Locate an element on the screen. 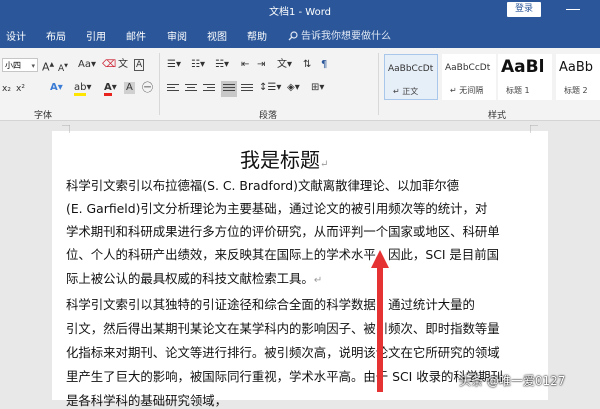 This screenshot has height=409, width=600. text-line: 里产生了巨大的影响，被国际同行重视，学术水平高。由于 SCI 收录的科学期刊 is located at coordinates (284, 376).